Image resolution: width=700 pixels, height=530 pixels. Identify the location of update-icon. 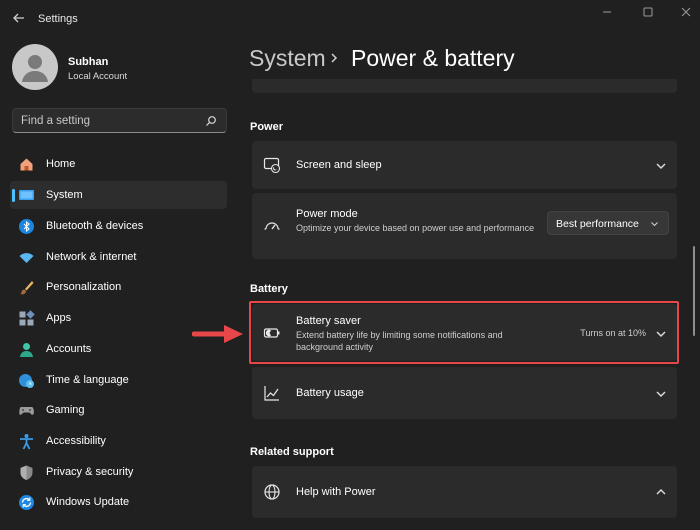
(26, 502).